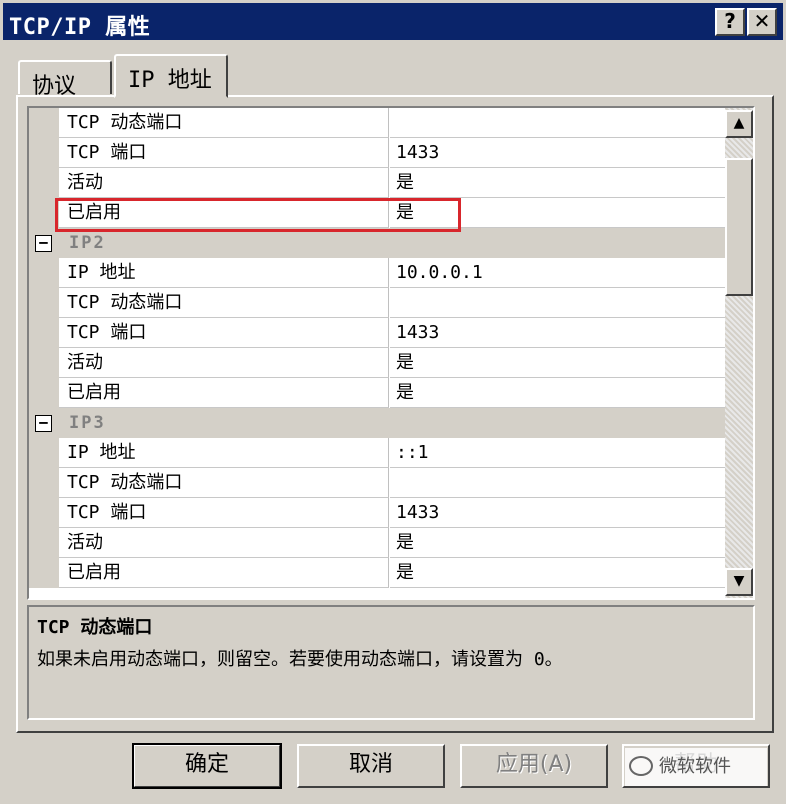 Image resolution: width=786 pixels, height=804 pixels. I want to click on property-row: IP 地址::1, so click(377, 453).